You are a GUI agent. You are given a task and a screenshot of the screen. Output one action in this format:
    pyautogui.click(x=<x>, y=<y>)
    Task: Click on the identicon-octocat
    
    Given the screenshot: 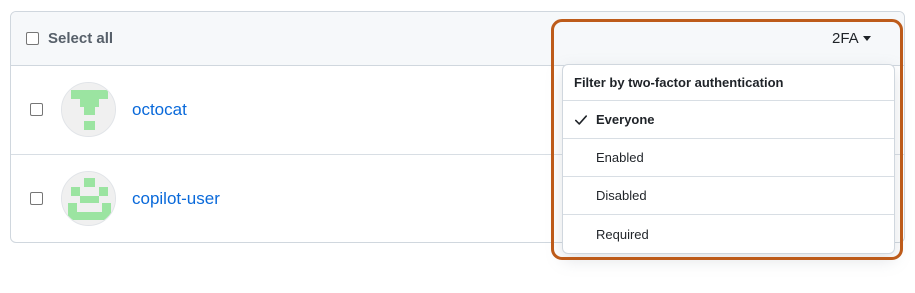 What is the action you would take?
    pyautogui.click(x=88, y=109)
    